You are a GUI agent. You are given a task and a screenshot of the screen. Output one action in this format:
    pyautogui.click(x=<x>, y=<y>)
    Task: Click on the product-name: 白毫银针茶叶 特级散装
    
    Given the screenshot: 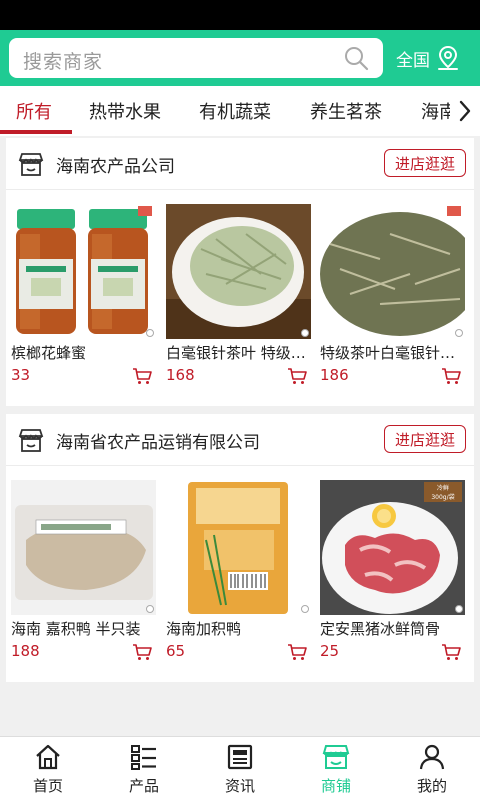 What is the action you would take?
    pyautogui.click(x=236, y=353)
    